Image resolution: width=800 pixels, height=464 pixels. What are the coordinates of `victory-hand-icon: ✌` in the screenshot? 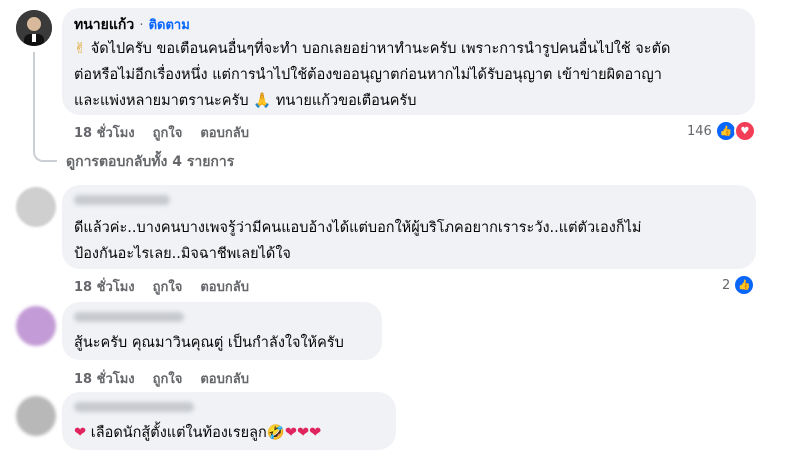 It's located at (80, 49).